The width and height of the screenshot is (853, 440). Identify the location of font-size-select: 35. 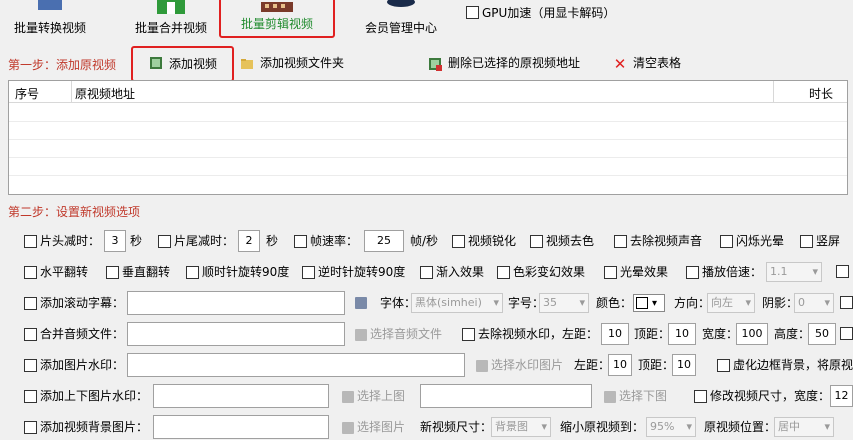
(564, 303).